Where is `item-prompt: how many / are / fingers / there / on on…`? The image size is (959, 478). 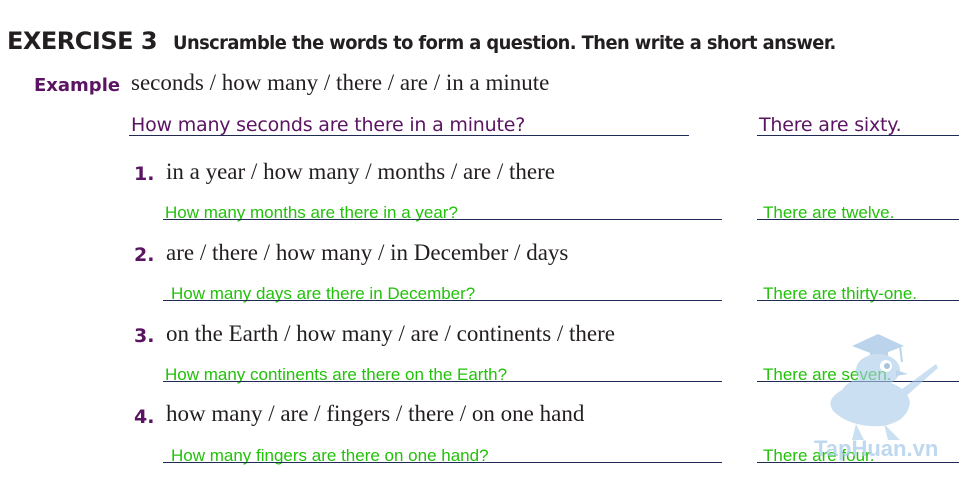 item-prompt: how many / are / fingers / there / on on… is located at coordinates (375, 413).